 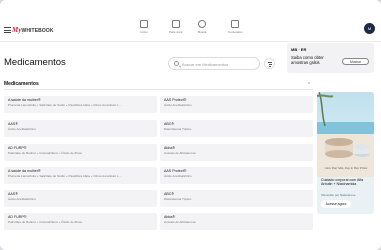 What do you see at coordinates (176, 32) in the screenshot?
I see `nav-for-you-label: Para você` at bounding box center [176, 32].